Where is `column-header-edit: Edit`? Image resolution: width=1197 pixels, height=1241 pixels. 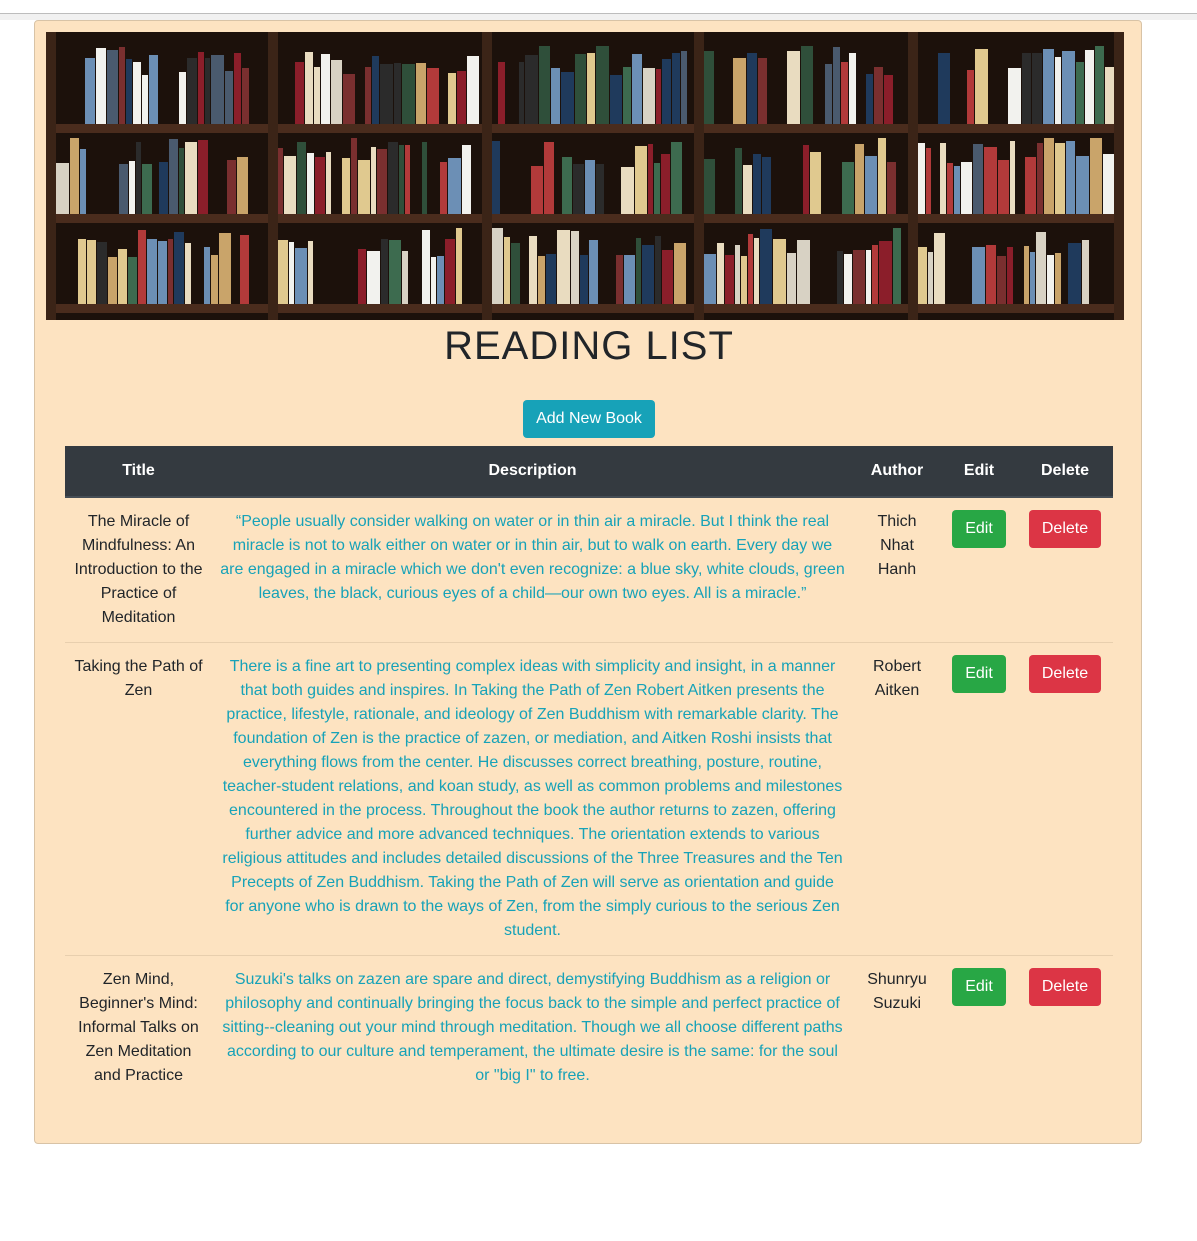 column-header-edit: Edit is located at coordinates (979, 472).